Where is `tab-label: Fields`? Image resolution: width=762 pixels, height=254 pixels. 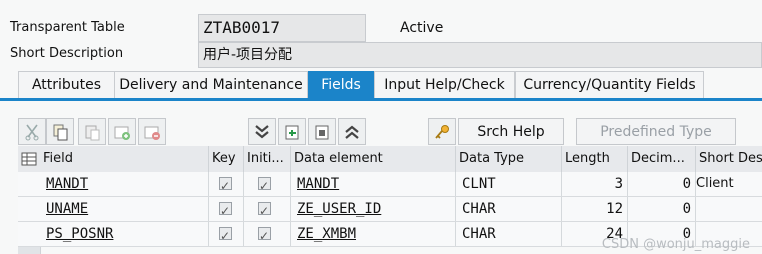 tab-label: Fields is located at coordinates (341, 85).